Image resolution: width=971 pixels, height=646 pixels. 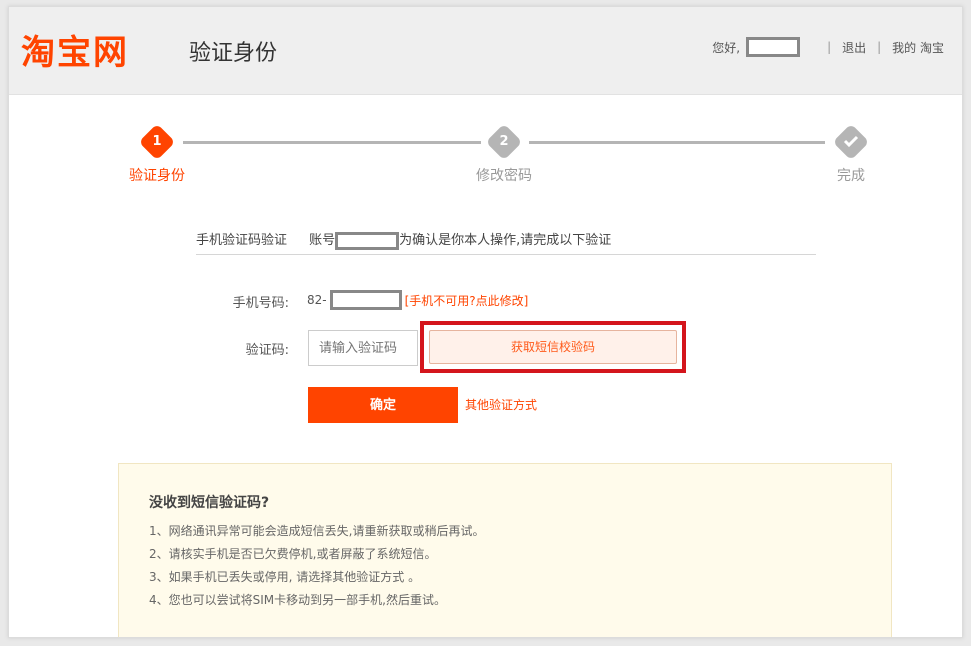 What do you see at coordinates (75, 49) in the screenshot?
I see `taobao-logo: 淘宝网` at bounding box center [75, 49].